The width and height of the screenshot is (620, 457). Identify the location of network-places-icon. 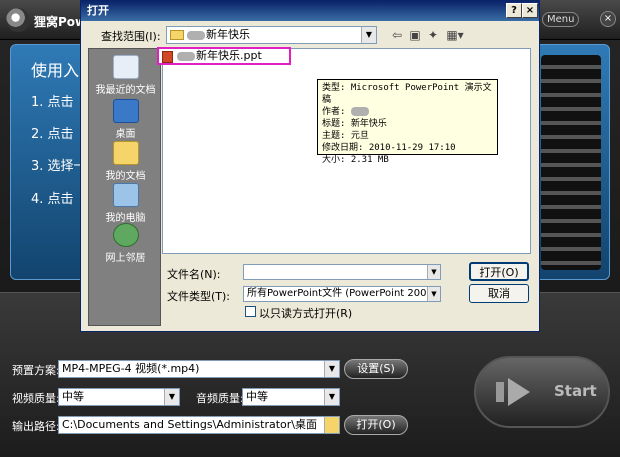
(125, 235).